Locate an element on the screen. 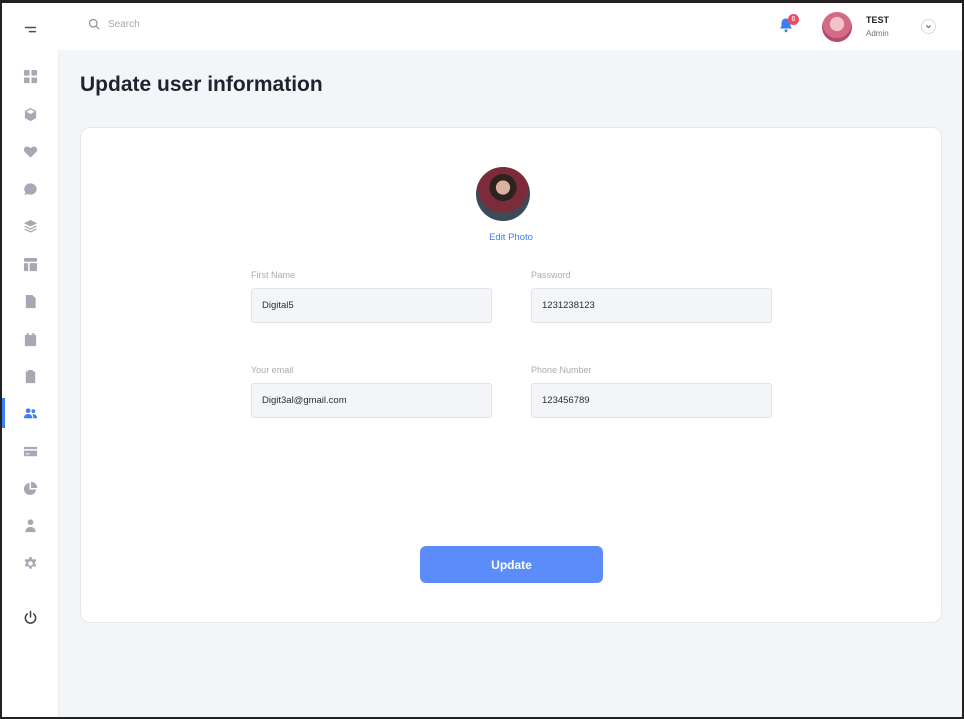 This screenshot has height=719, width=964. user-icon is located at coordinates (30, 525).